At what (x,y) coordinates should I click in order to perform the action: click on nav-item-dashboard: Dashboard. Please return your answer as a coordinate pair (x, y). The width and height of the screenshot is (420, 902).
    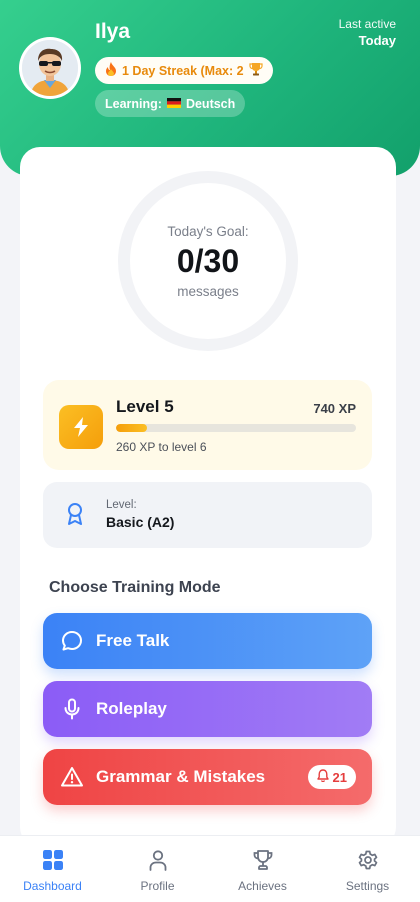
    Looking at the image, I should click on (52, 869).